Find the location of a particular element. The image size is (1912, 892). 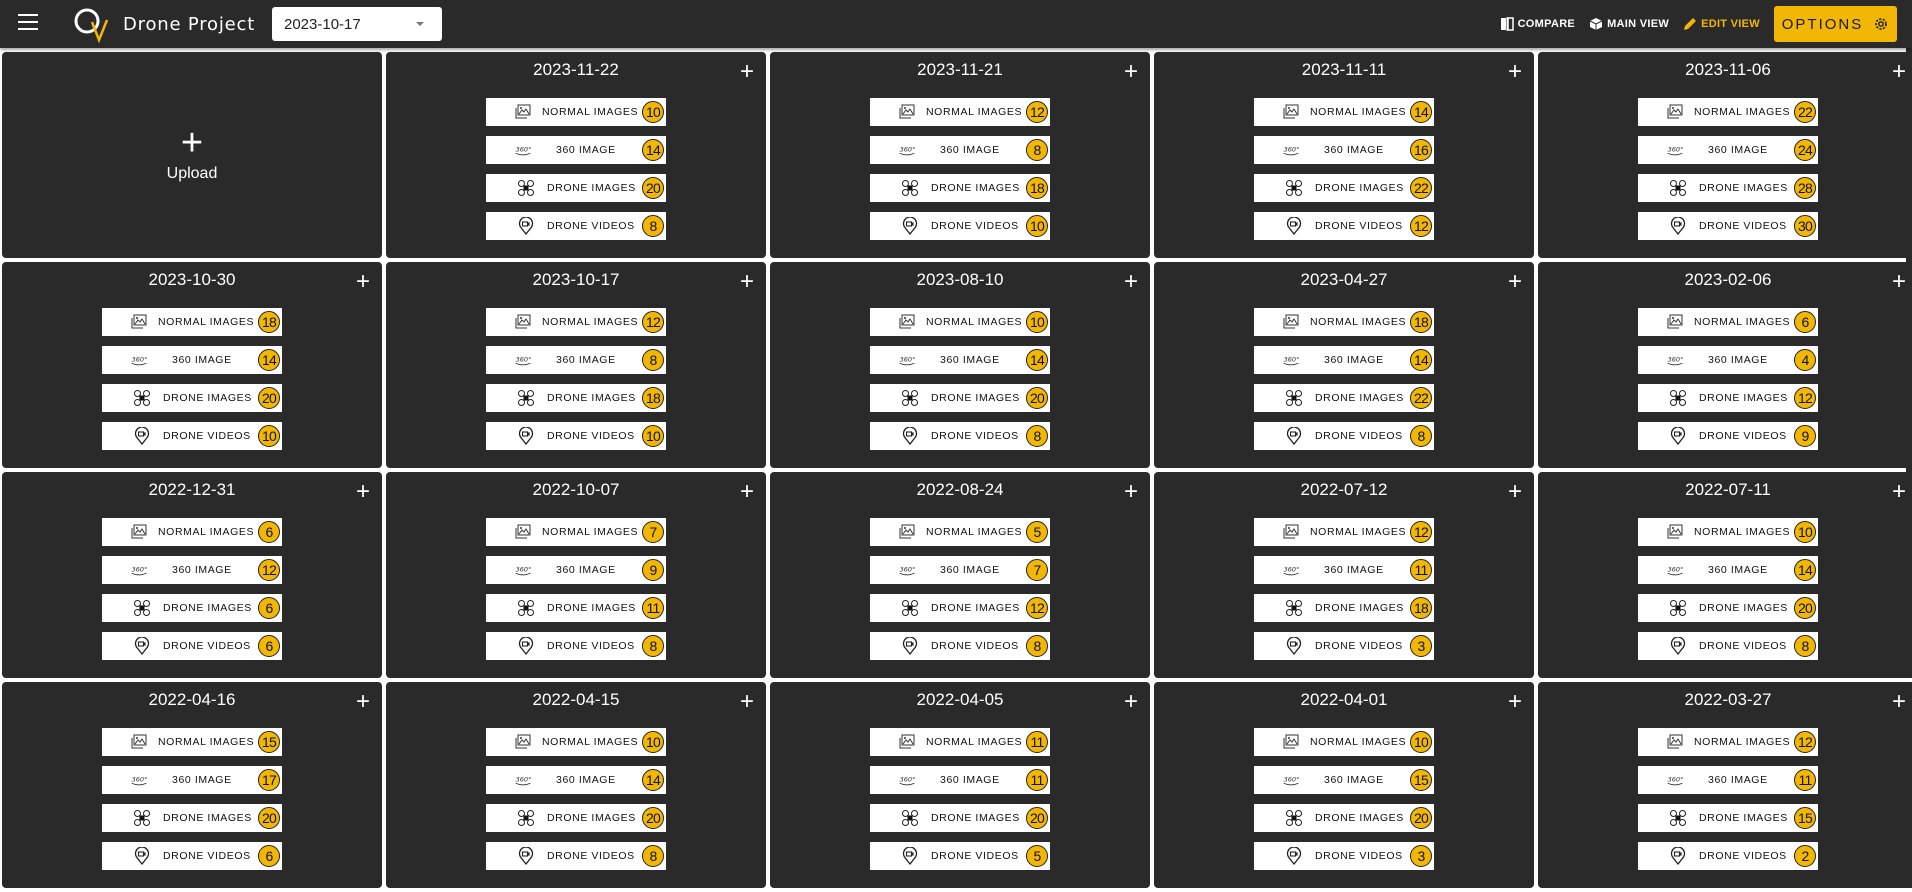

drone-videos-row: DRONE VIDEOS 9 is located at coordinates (1728, 436).